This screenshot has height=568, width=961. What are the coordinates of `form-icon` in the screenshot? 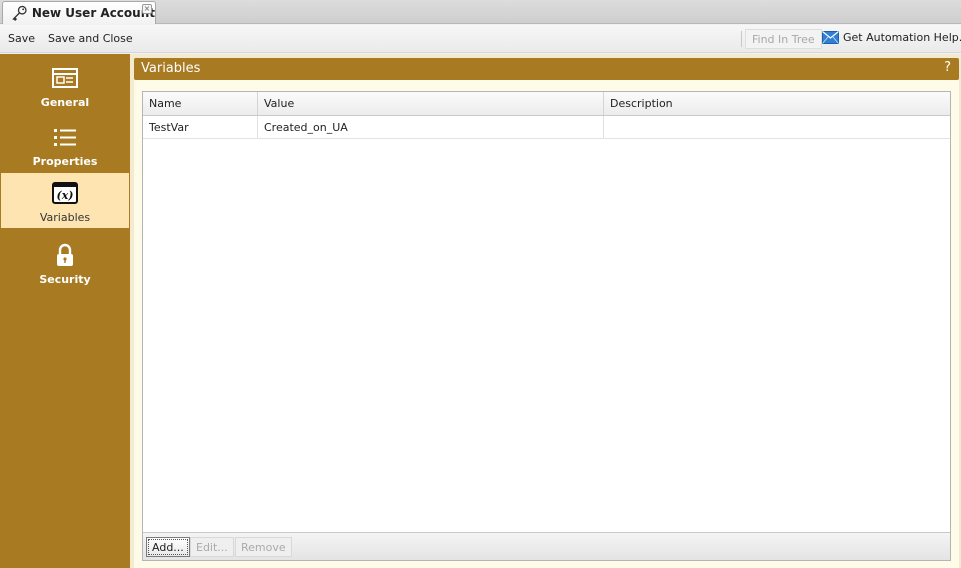 It's located at (65, 78).